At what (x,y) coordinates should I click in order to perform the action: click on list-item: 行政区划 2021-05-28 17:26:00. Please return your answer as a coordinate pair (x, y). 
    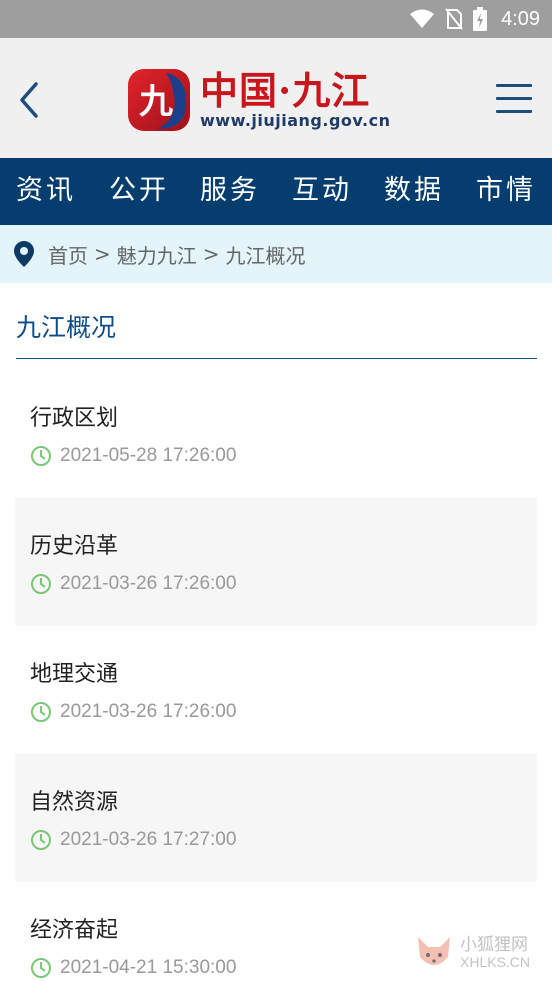
    Looking at the image, I should click on (276, 434).